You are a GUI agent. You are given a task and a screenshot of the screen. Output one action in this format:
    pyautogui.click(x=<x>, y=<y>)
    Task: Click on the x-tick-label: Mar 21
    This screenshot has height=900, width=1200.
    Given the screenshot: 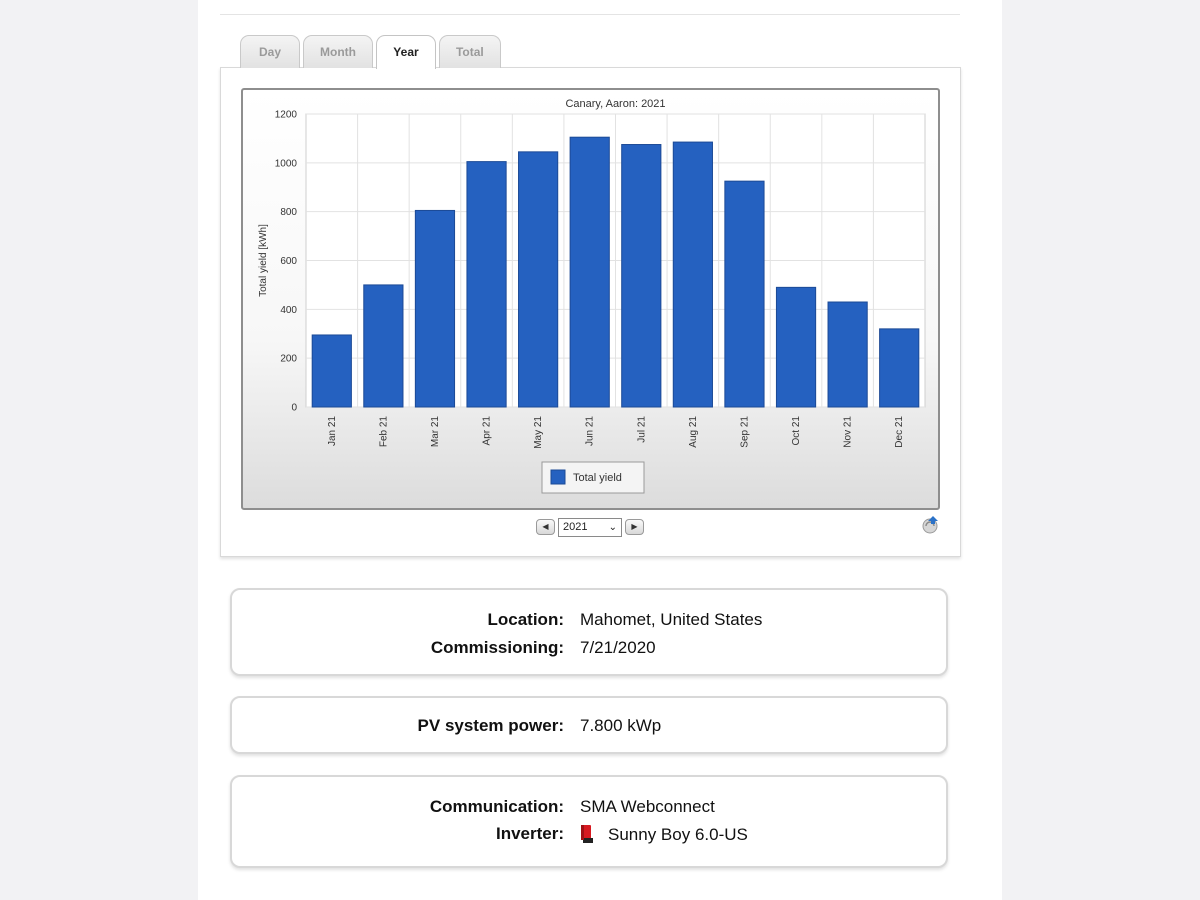 What is the action you would take?
    pyautogui.click(x=435, y=432)
    